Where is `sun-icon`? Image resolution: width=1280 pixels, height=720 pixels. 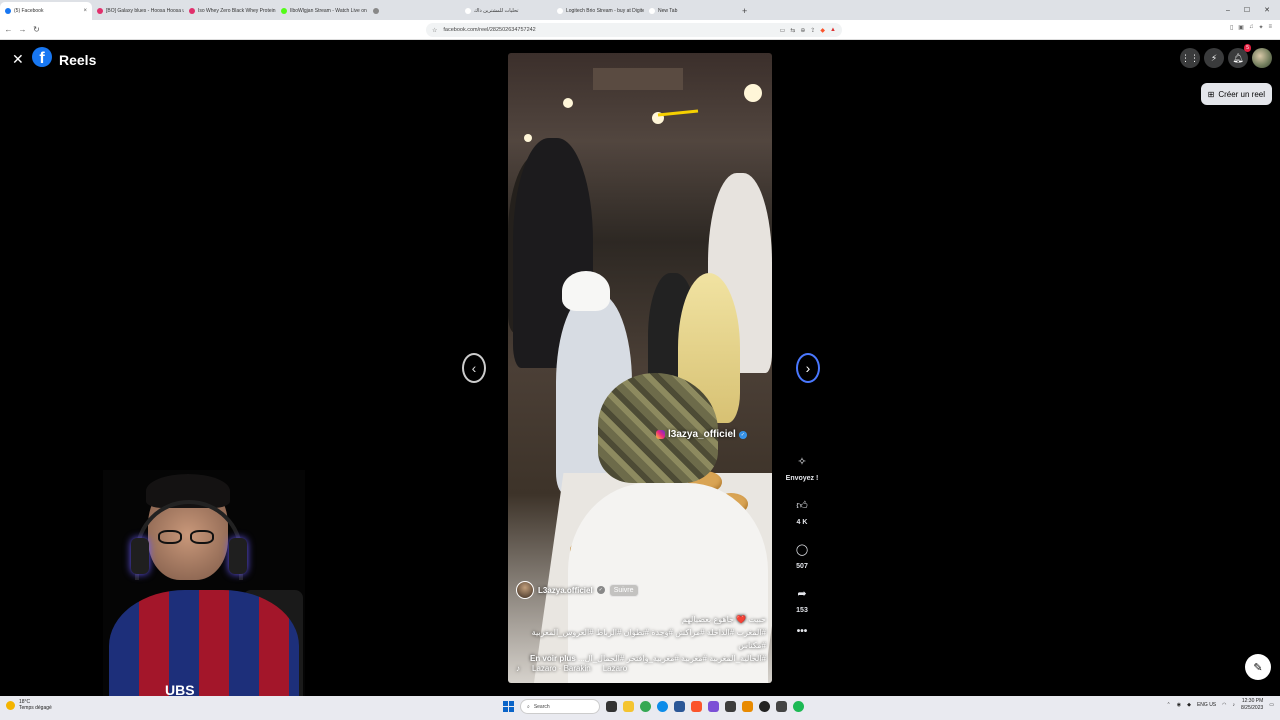
sun-icon is located at coordinates (10, 705).